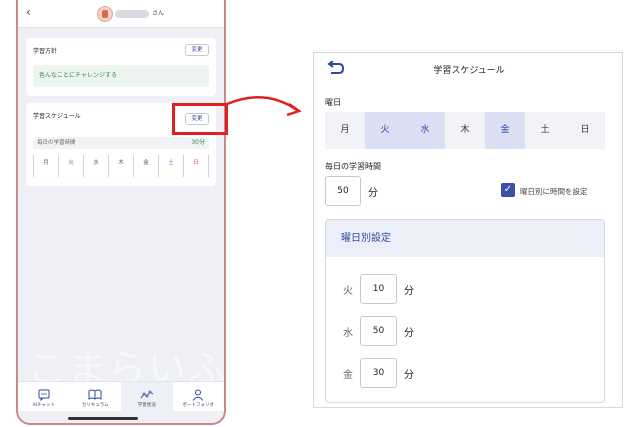  What do you see at coordinates (145, 166) in the screenshot?
I see `weekday-cell: 金` at bounding box center [145, 166].